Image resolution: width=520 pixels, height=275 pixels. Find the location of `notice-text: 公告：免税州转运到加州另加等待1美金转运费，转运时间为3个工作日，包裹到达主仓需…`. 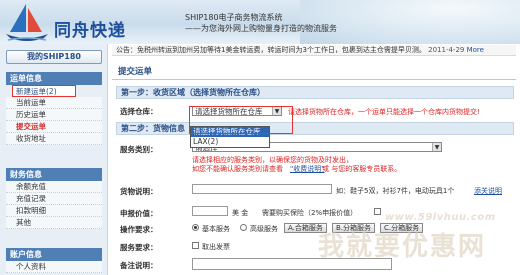

notice-text: 公告：免税州转运到加州另加等待1美金转运费，转运时间为3个工作日，包裹到达主仓需… is located at coordinates (271, 50).